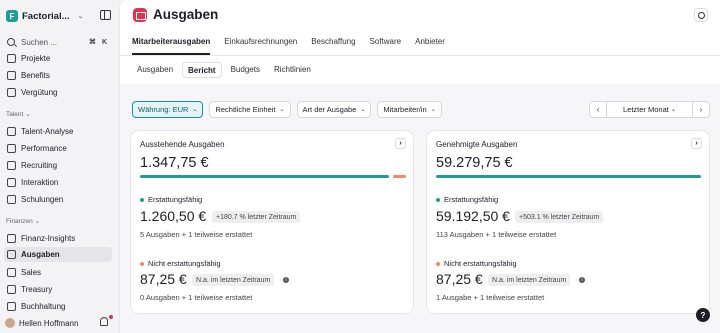  What do you see at coordinates (196, 234) in the screenshot?
I see `reimbursable-detail: 5 Ausgaben + 1 teilweise erstattet` at bounding box center [196, 234].